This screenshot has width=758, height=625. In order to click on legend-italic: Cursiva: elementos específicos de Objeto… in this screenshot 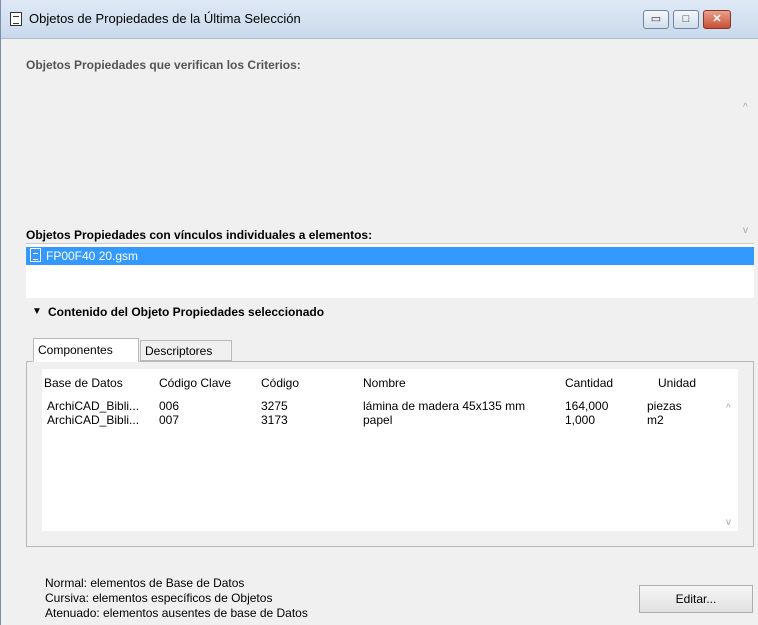, I will do `click(159, 598)`.